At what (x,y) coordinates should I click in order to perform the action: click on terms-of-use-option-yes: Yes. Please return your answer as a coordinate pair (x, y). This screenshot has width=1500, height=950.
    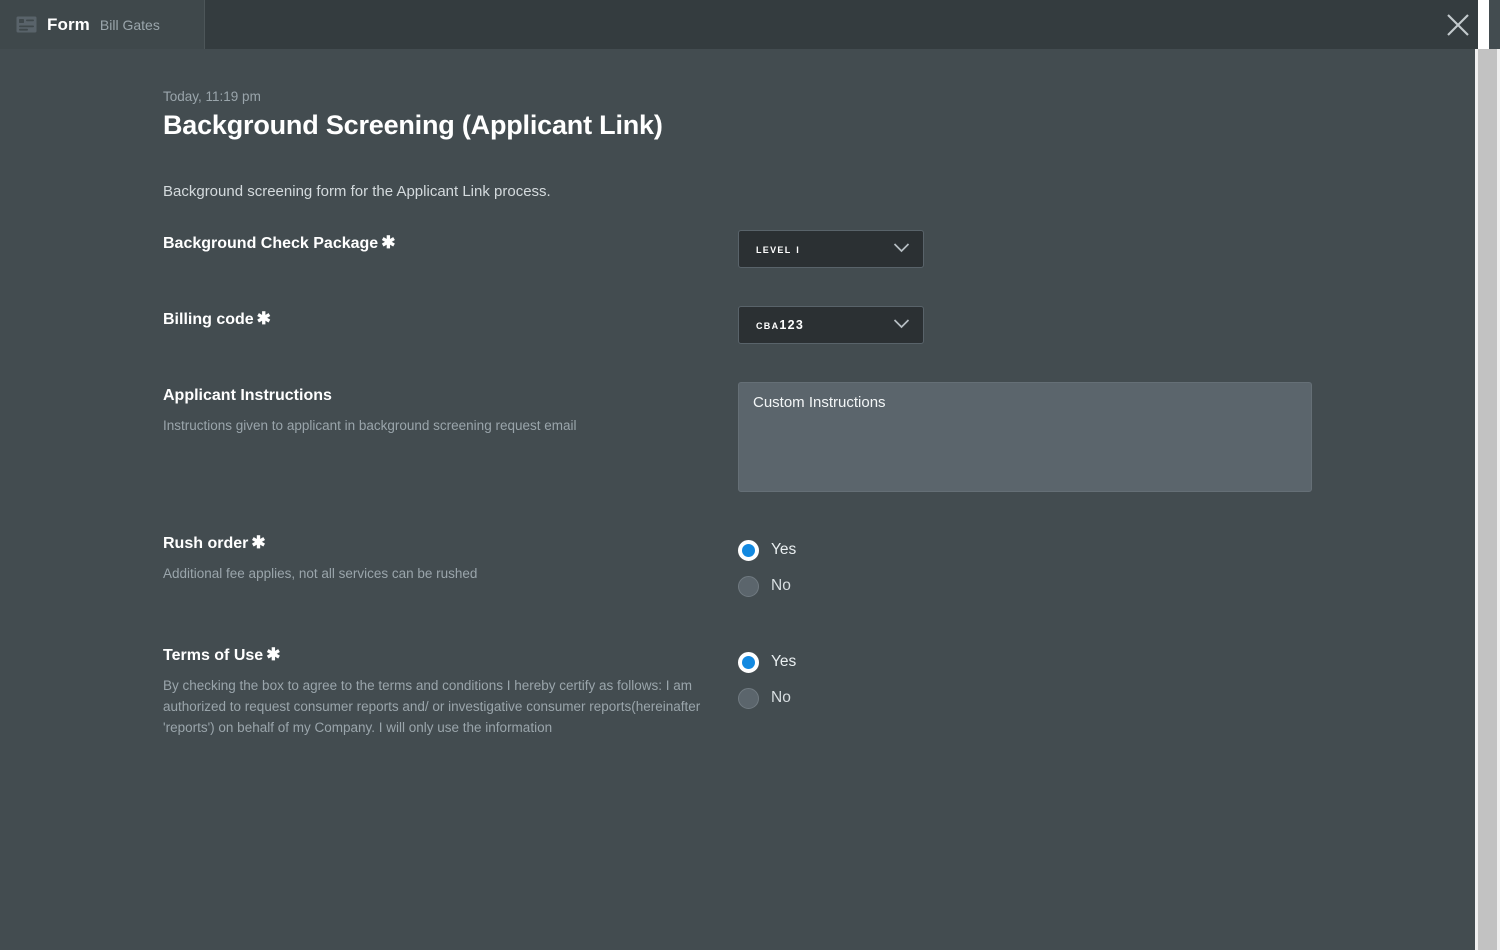
    Looking at the image, I should click on (1106, 662).